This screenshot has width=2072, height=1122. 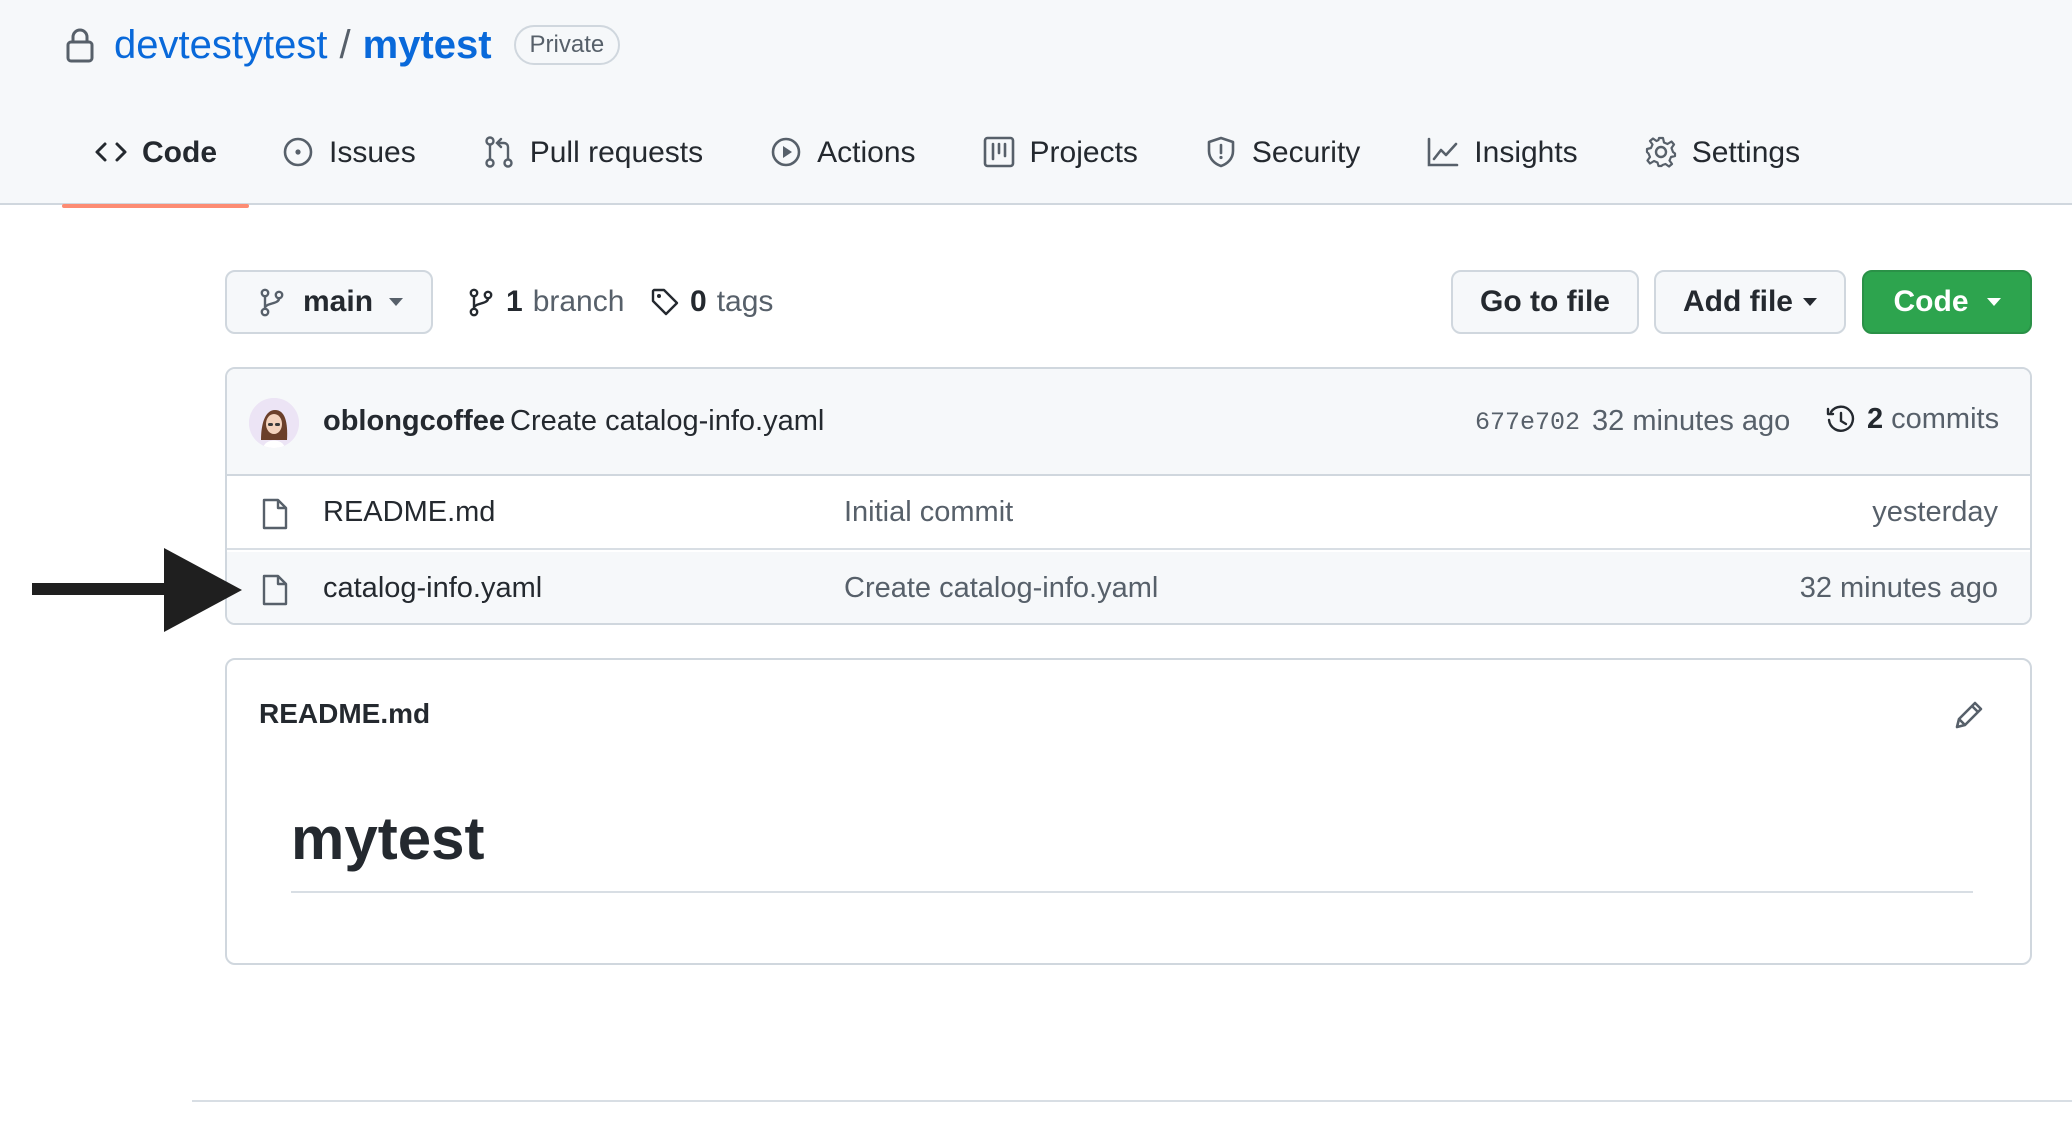 What do you see at coordinates (409, 512) in the screenshot?
I see `file-name-link: README.md` at bounding box center [409, 512].